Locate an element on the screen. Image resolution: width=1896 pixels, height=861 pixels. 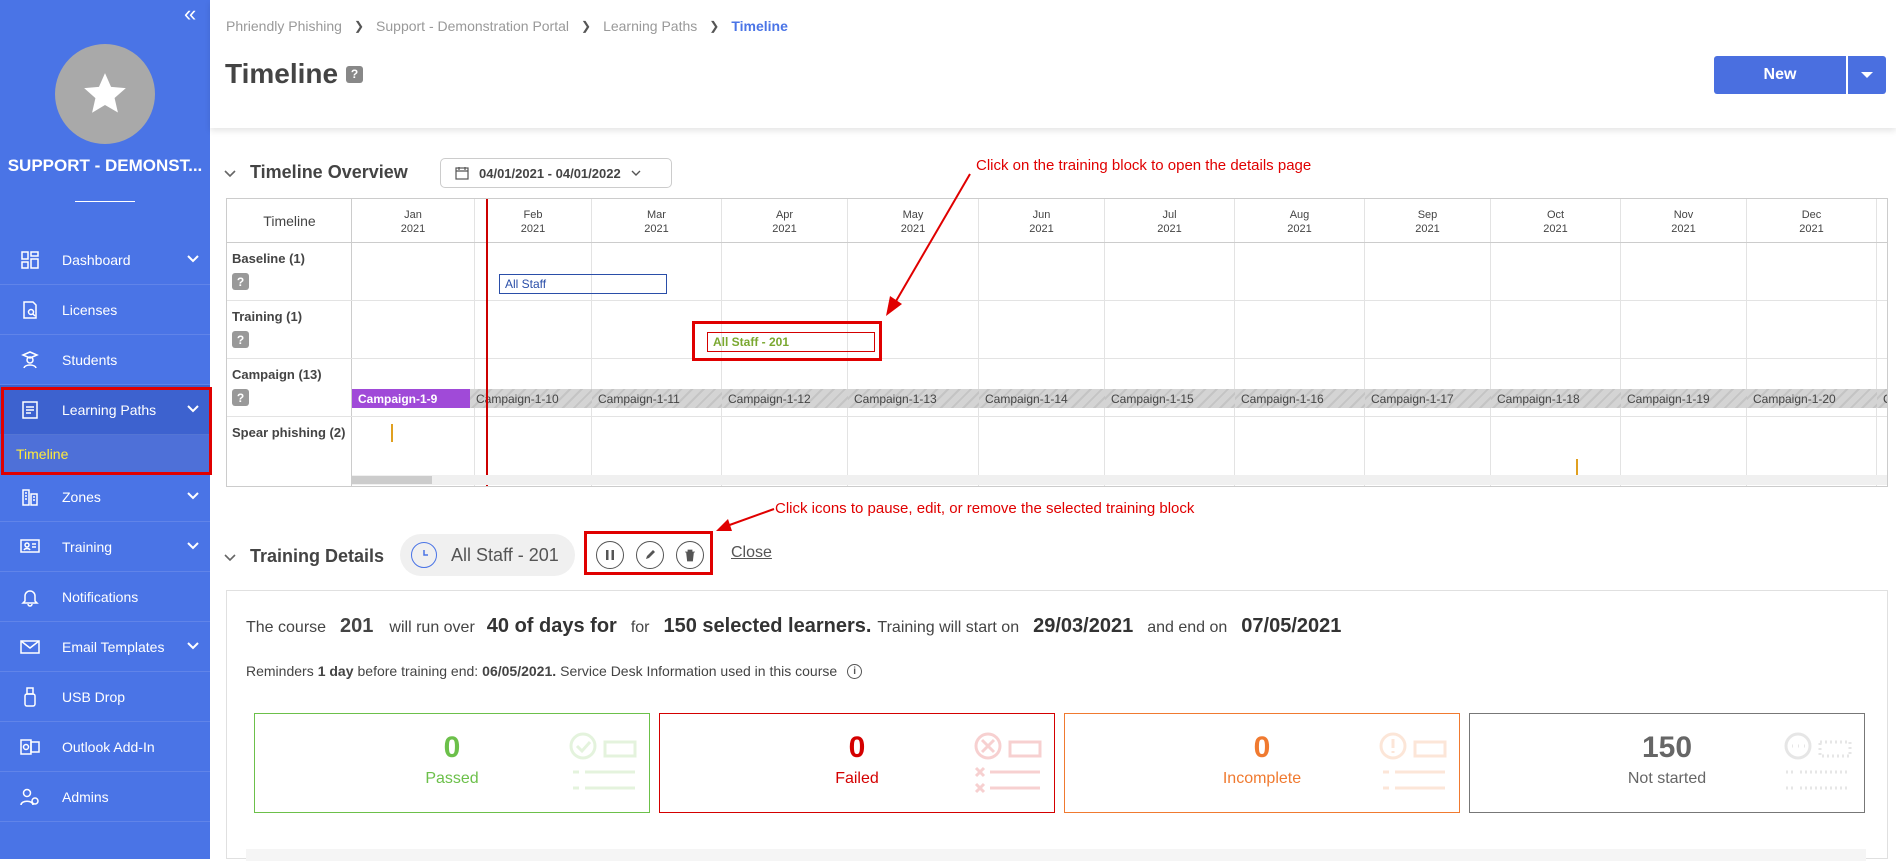
campaign-block: Campaign-1-16 is located at coordinates (1300, 398).